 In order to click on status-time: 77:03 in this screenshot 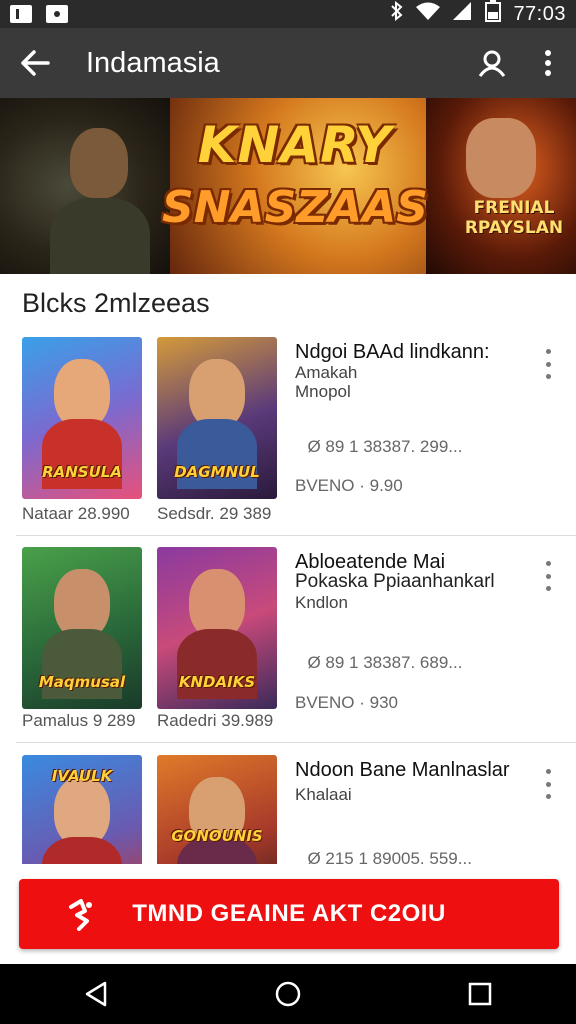, I will do `click(539, 13)`.